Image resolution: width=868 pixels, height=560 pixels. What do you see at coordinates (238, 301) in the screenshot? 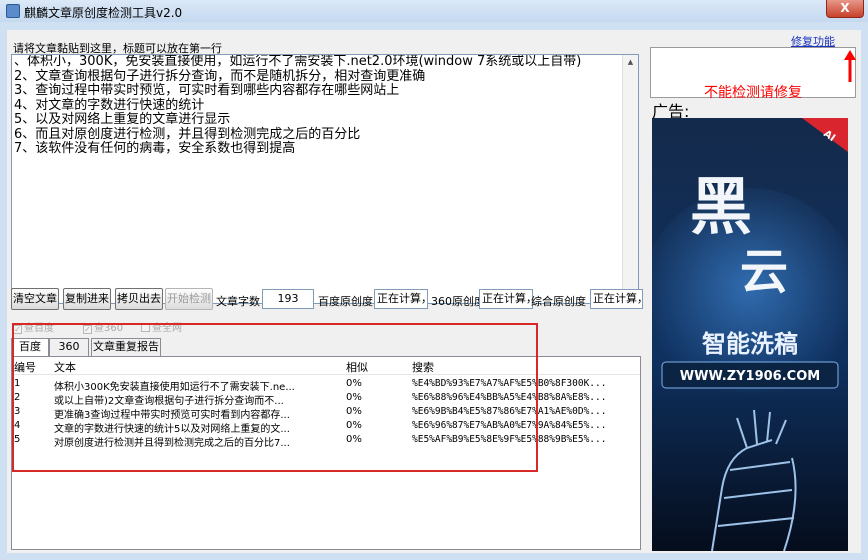
I see `word-count-label: 文章字数` at bounding box center [238, 301].